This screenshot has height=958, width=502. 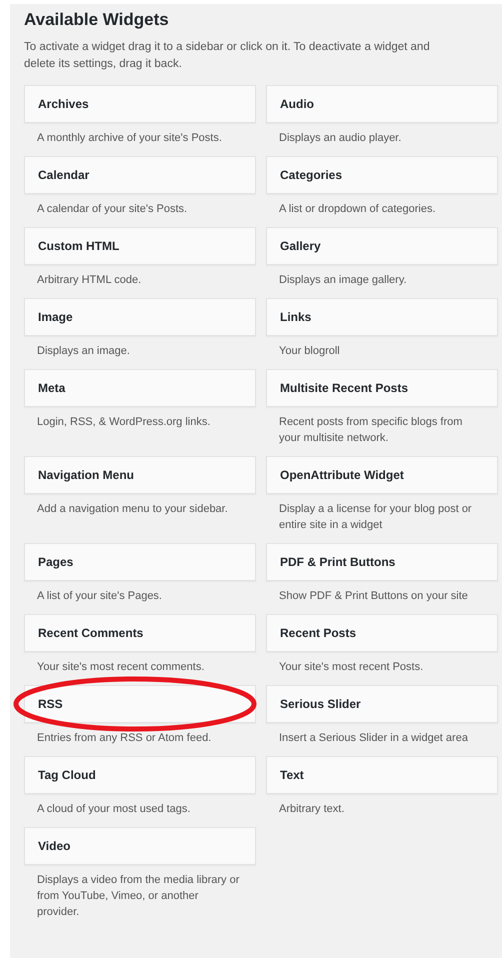 What do you see at coordinates (373, 596) in the screenshot?
I see `widget-description: Show PDF & Print Buttons on your site` at bounding box center [373, 596].